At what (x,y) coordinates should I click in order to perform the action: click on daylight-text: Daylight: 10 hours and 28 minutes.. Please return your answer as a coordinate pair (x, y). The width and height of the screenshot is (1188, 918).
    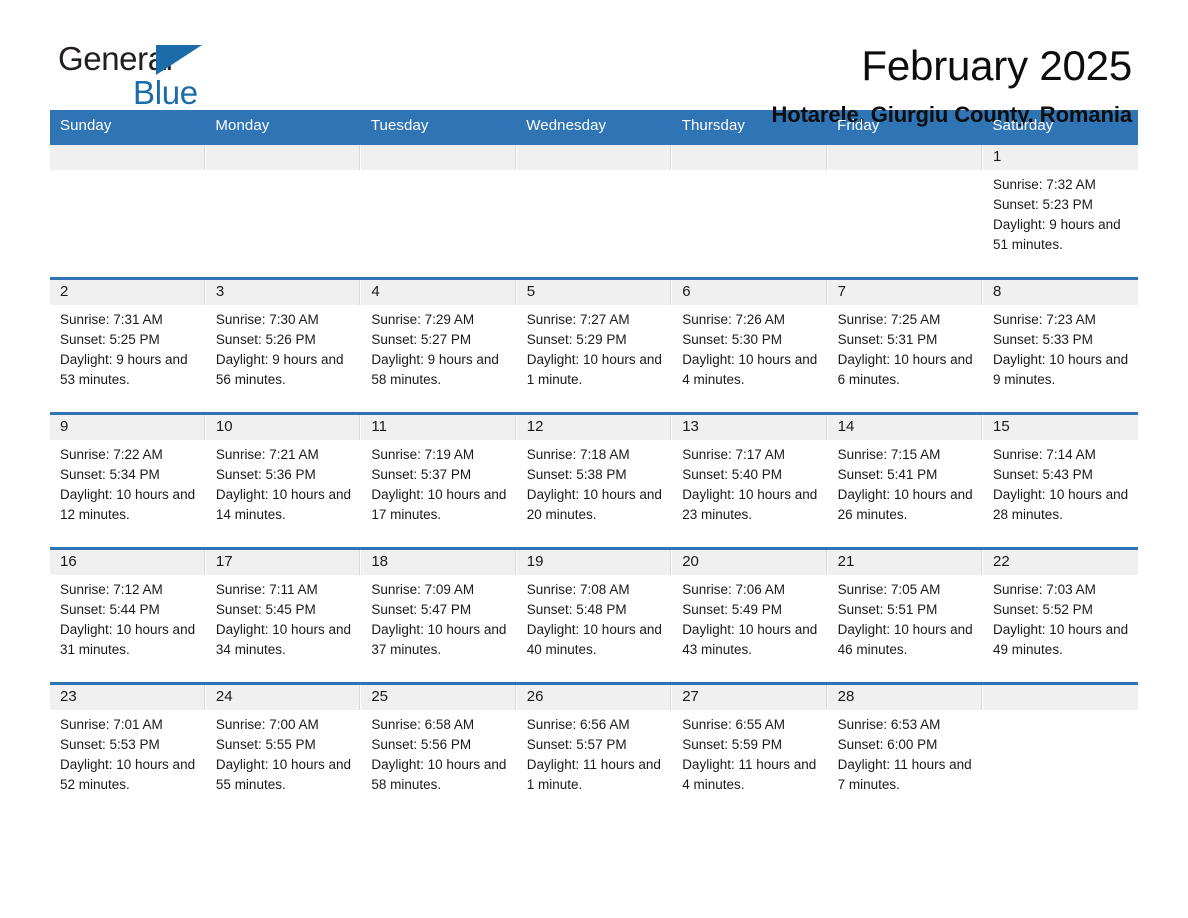
    Looking at the image, I should click on (1061, 504).